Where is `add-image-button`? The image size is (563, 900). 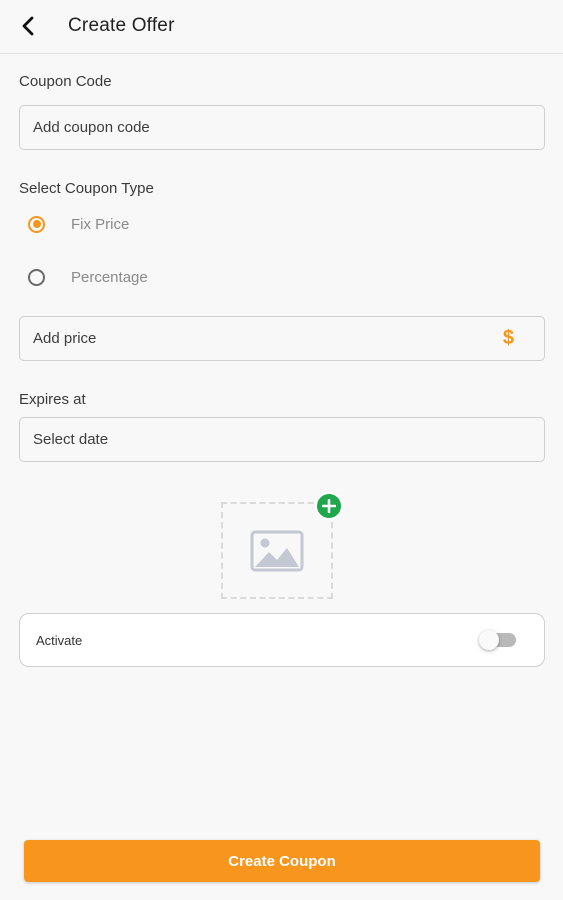
add-image-button is located at coordinates (329, 506).